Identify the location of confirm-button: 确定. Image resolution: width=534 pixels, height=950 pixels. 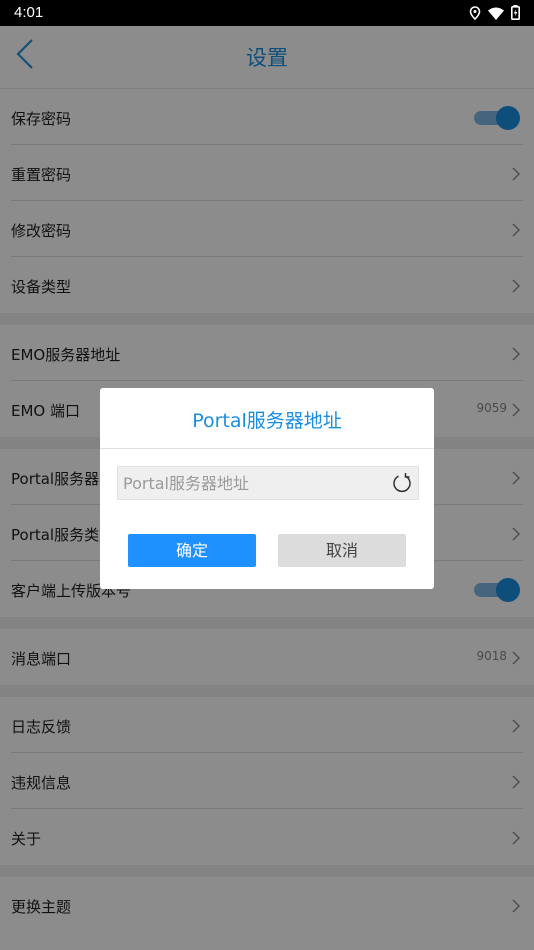
(192, 550).